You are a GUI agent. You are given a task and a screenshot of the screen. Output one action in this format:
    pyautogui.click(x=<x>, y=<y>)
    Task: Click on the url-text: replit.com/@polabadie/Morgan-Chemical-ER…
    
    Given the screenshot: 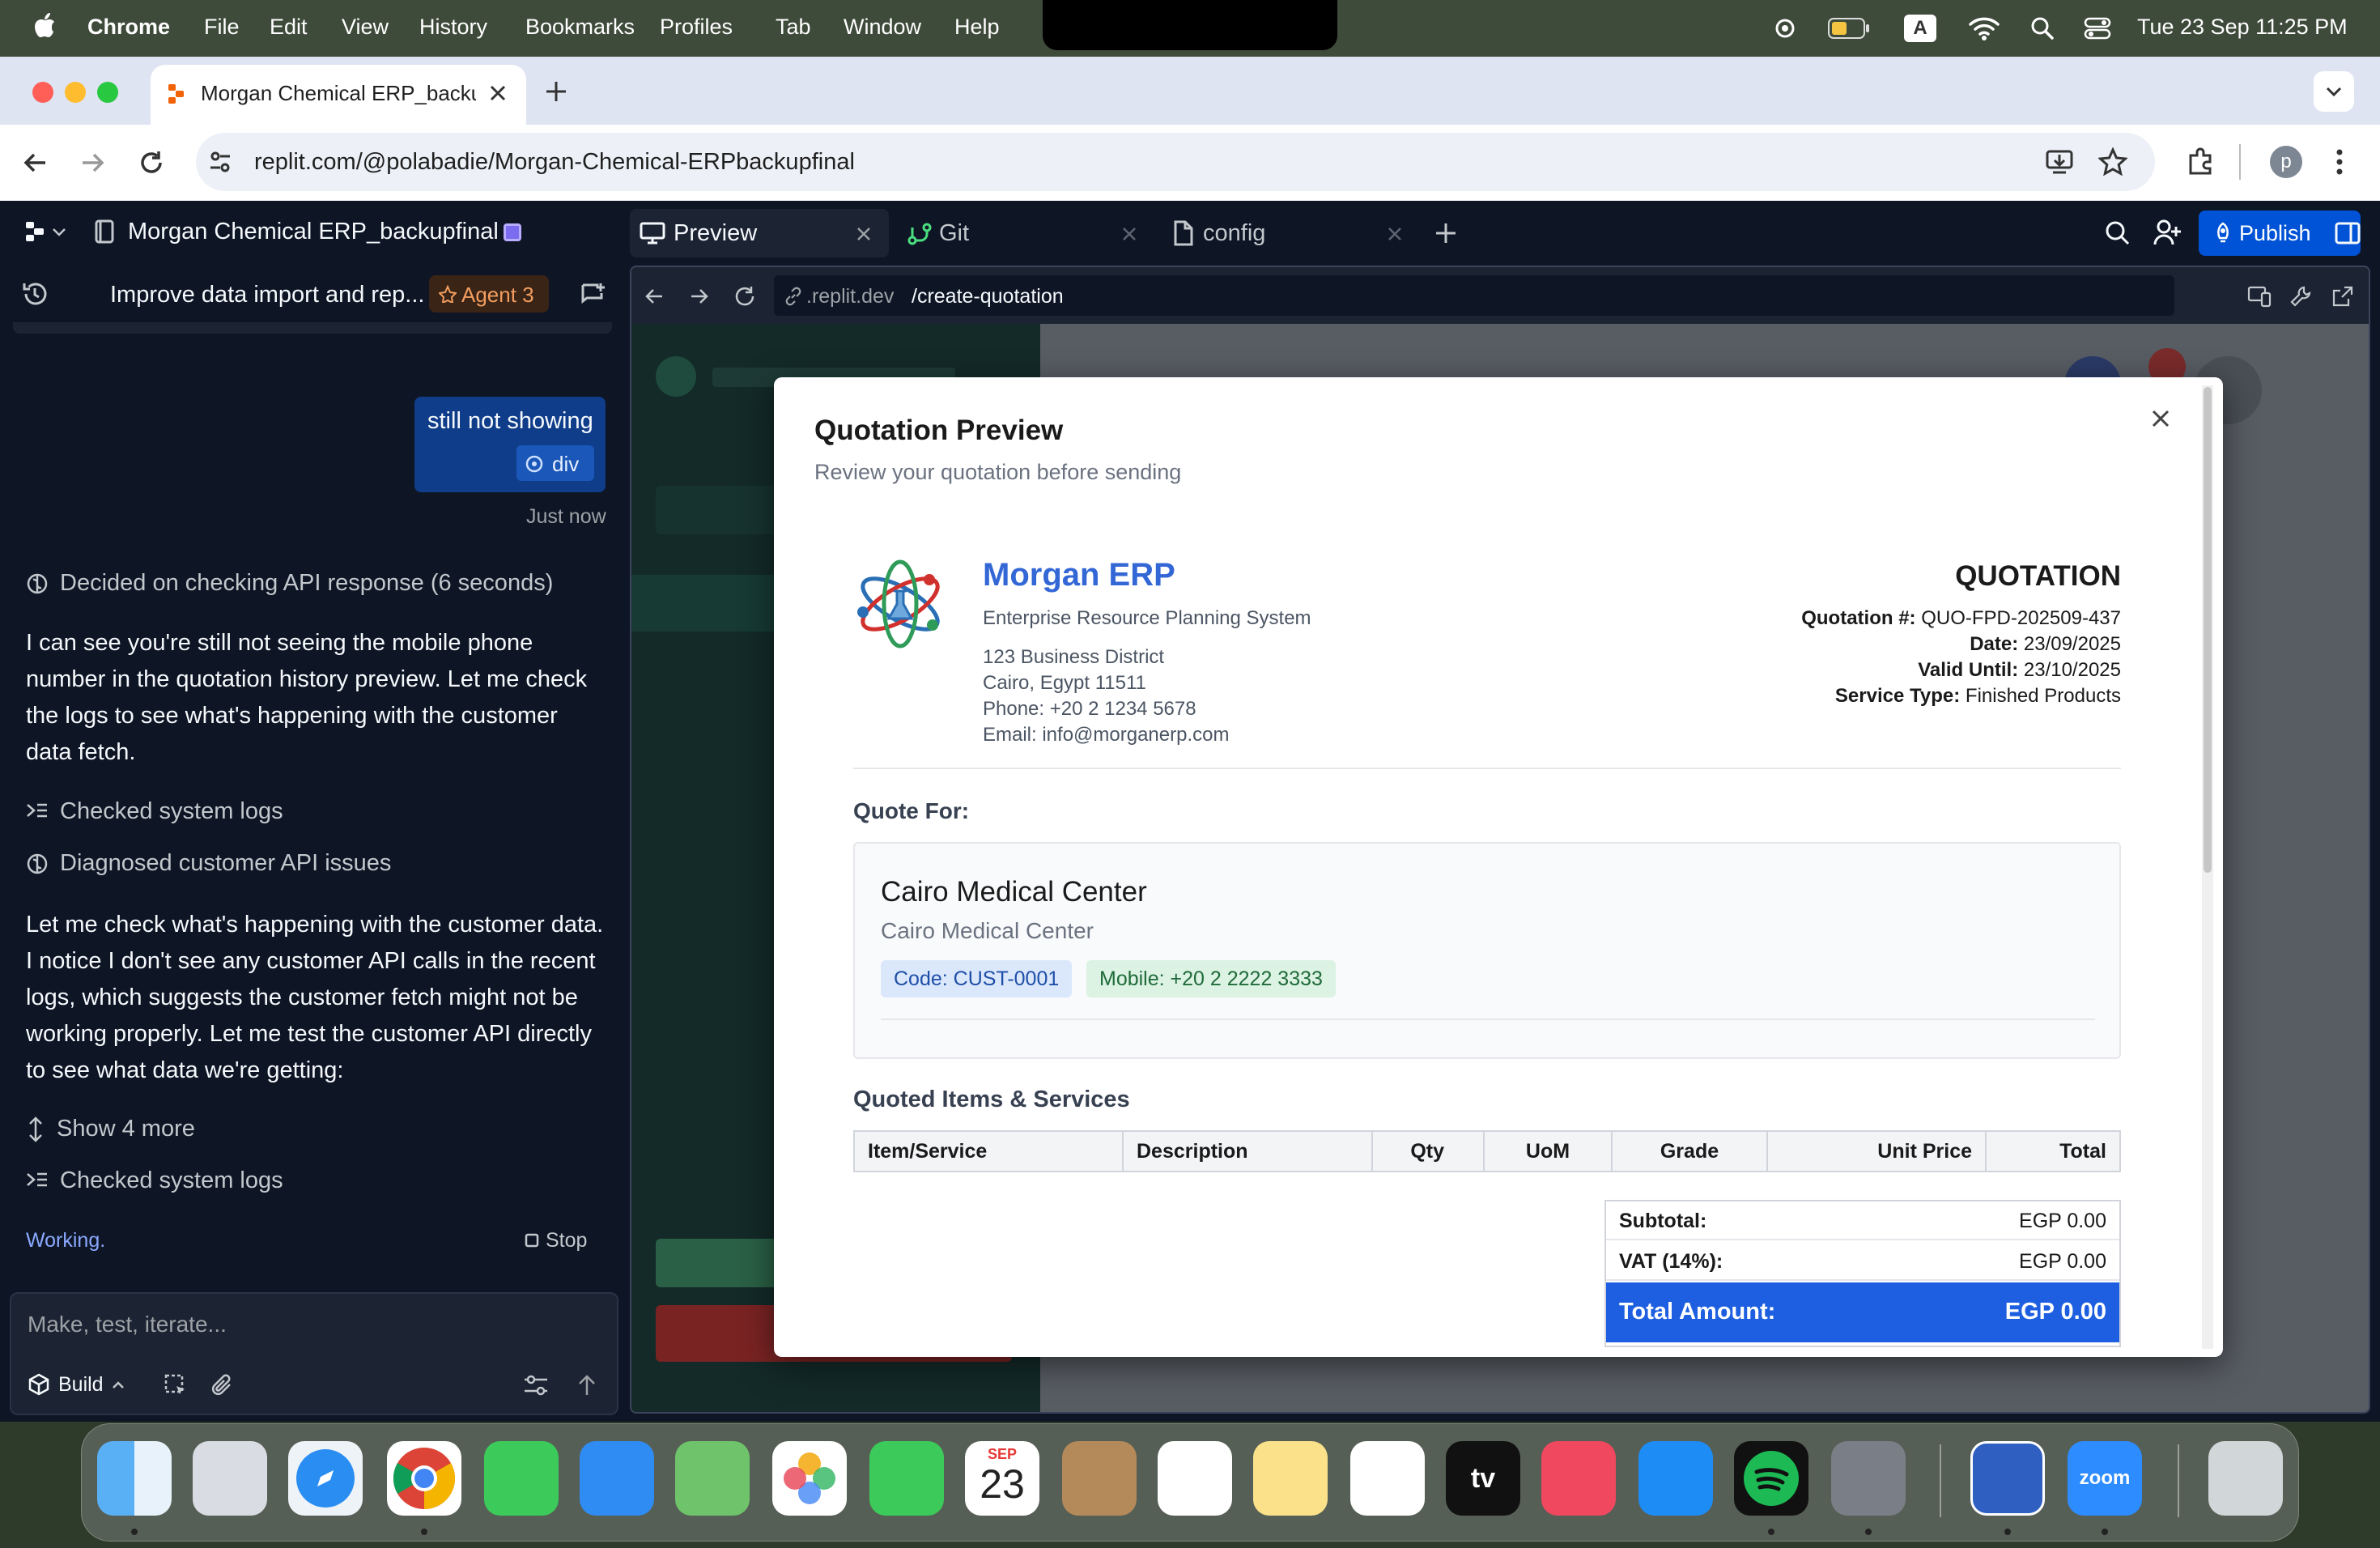 What is the action you would take?
    pyautogui.click(x=554, y=162)
    